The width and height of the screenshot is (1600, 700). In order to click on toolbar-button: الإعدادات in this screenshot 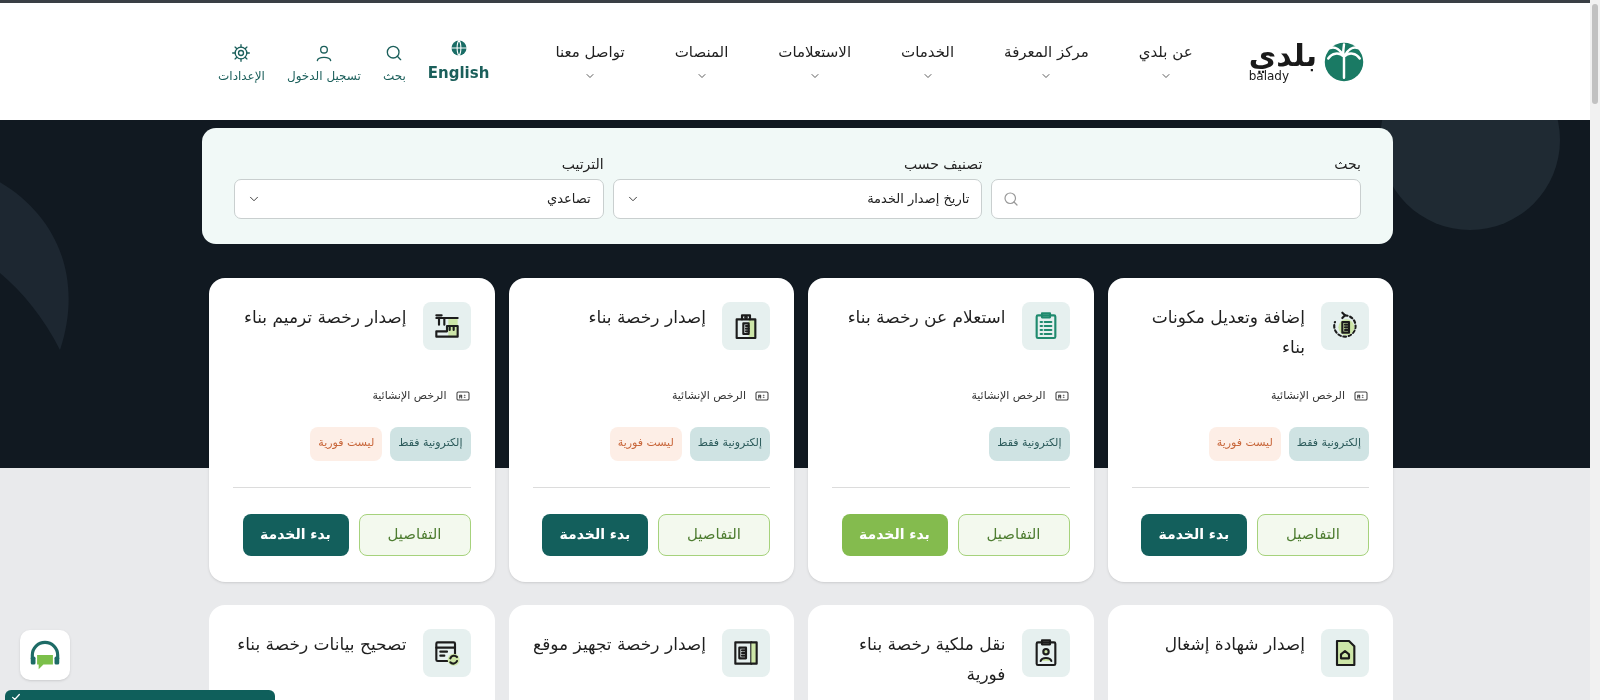, I will do `click(241, 63)`.